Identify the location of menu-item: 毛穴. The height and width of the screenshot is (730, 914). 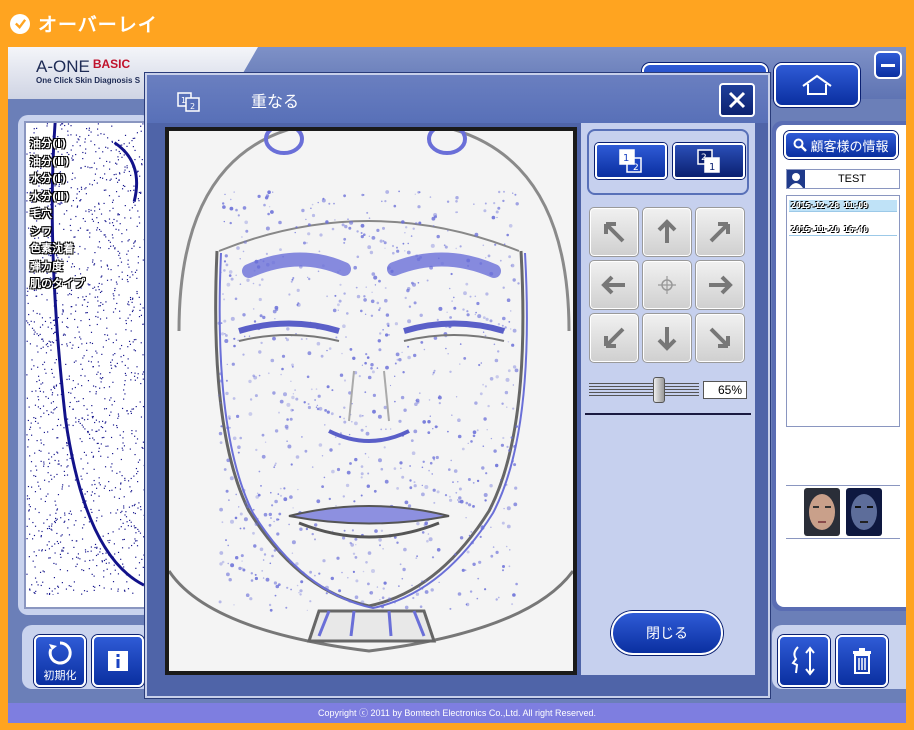
(57, 214).